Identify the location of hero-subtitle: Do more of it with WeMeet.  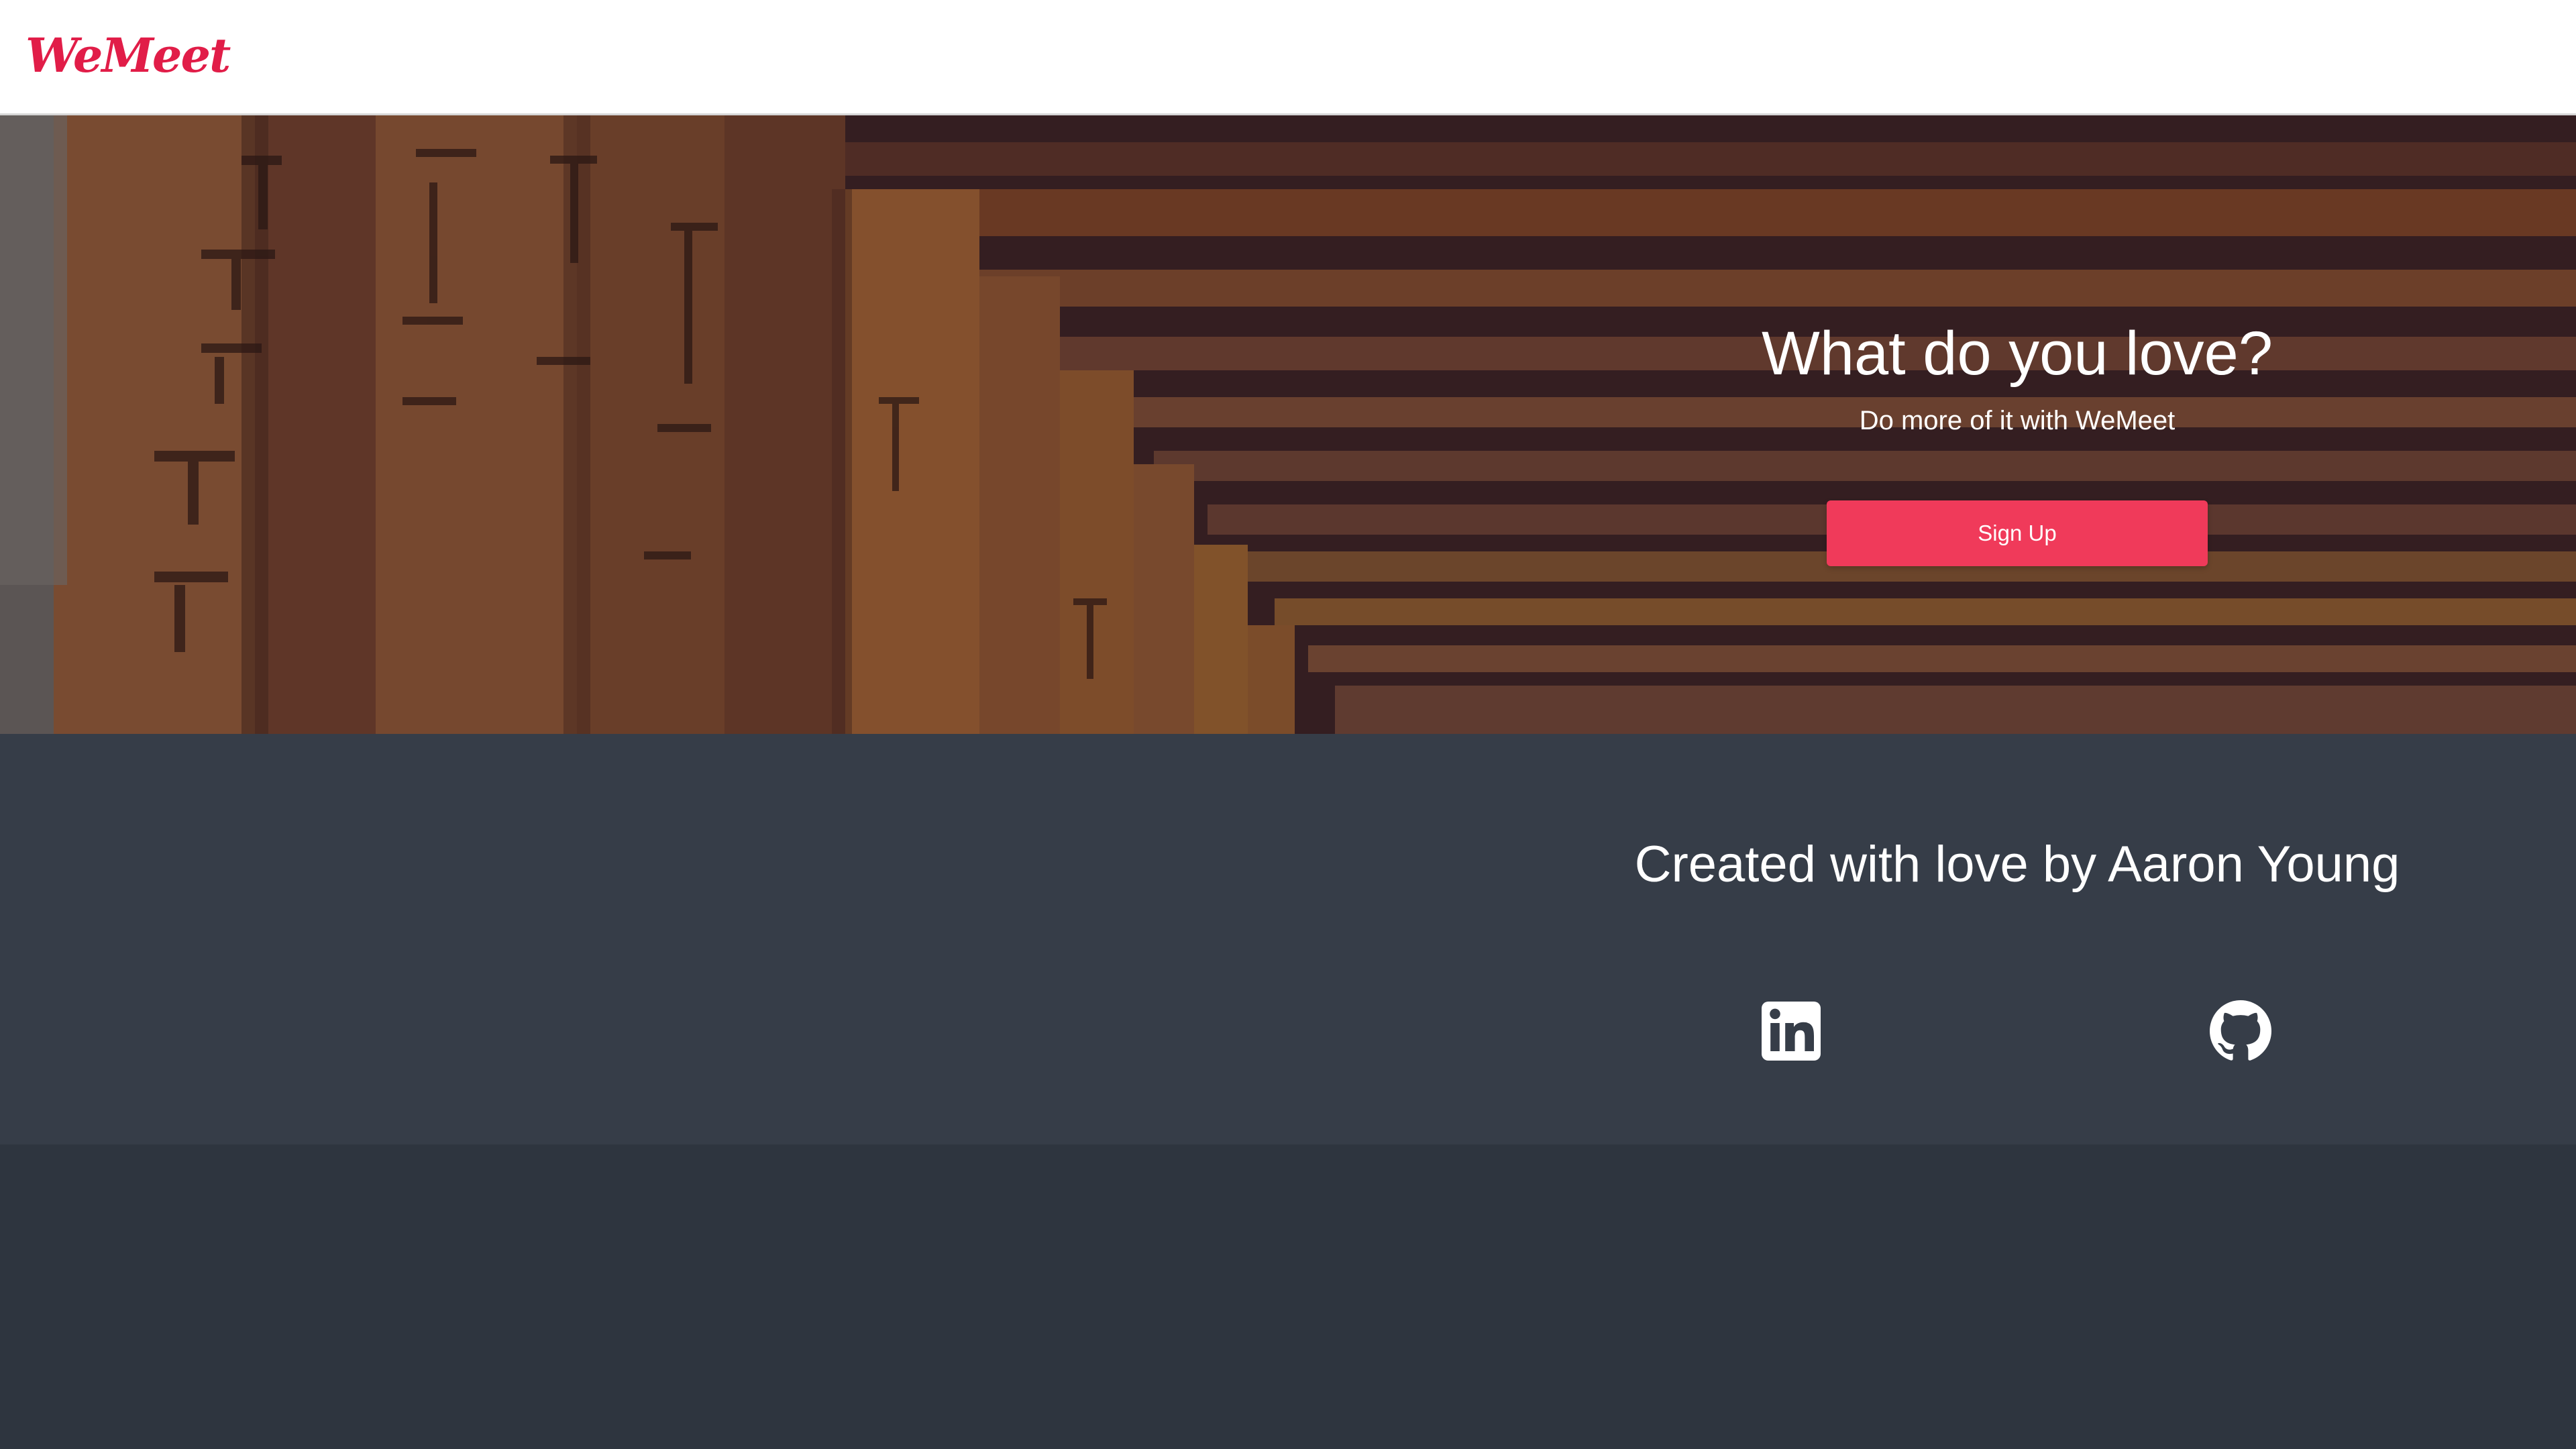
(2017, 420).